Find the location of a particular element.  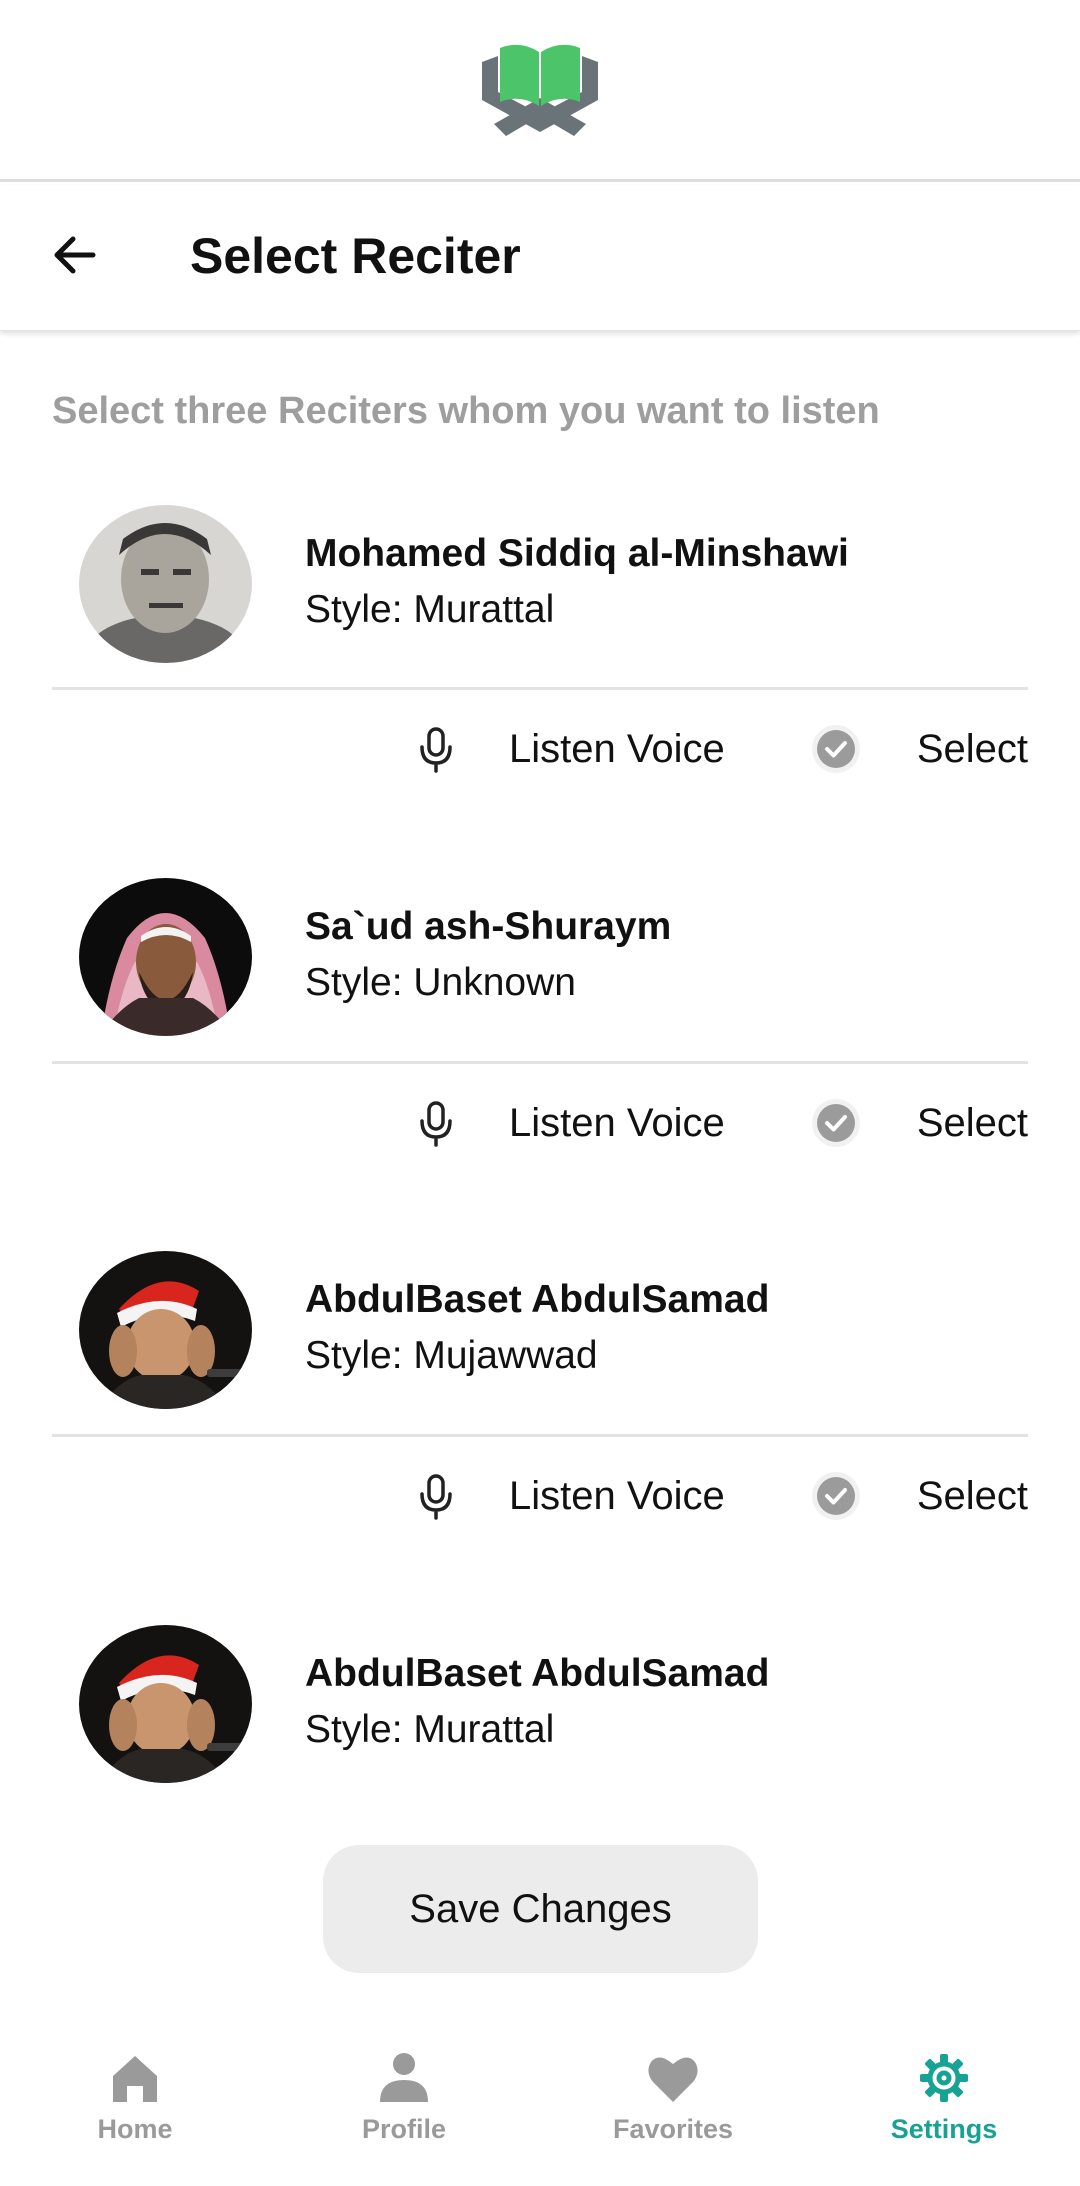

heart-icon is located at coordinates (673, 2079).